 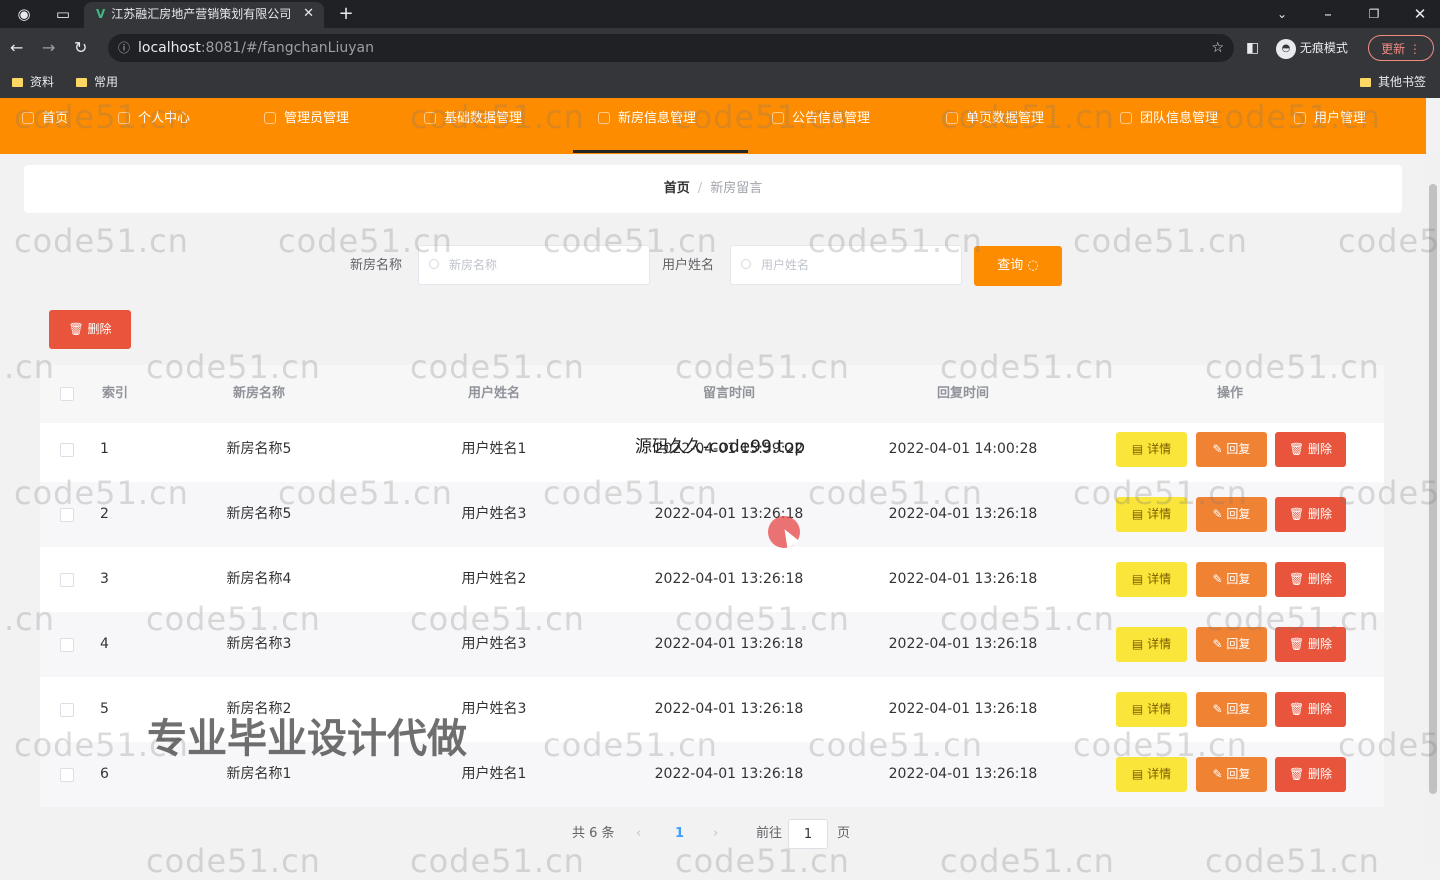 What do you see at coordinates (1401, 48) in the screenshot?
I see `update-button: 更新 ⋮` at bounding box center [1401, 48].